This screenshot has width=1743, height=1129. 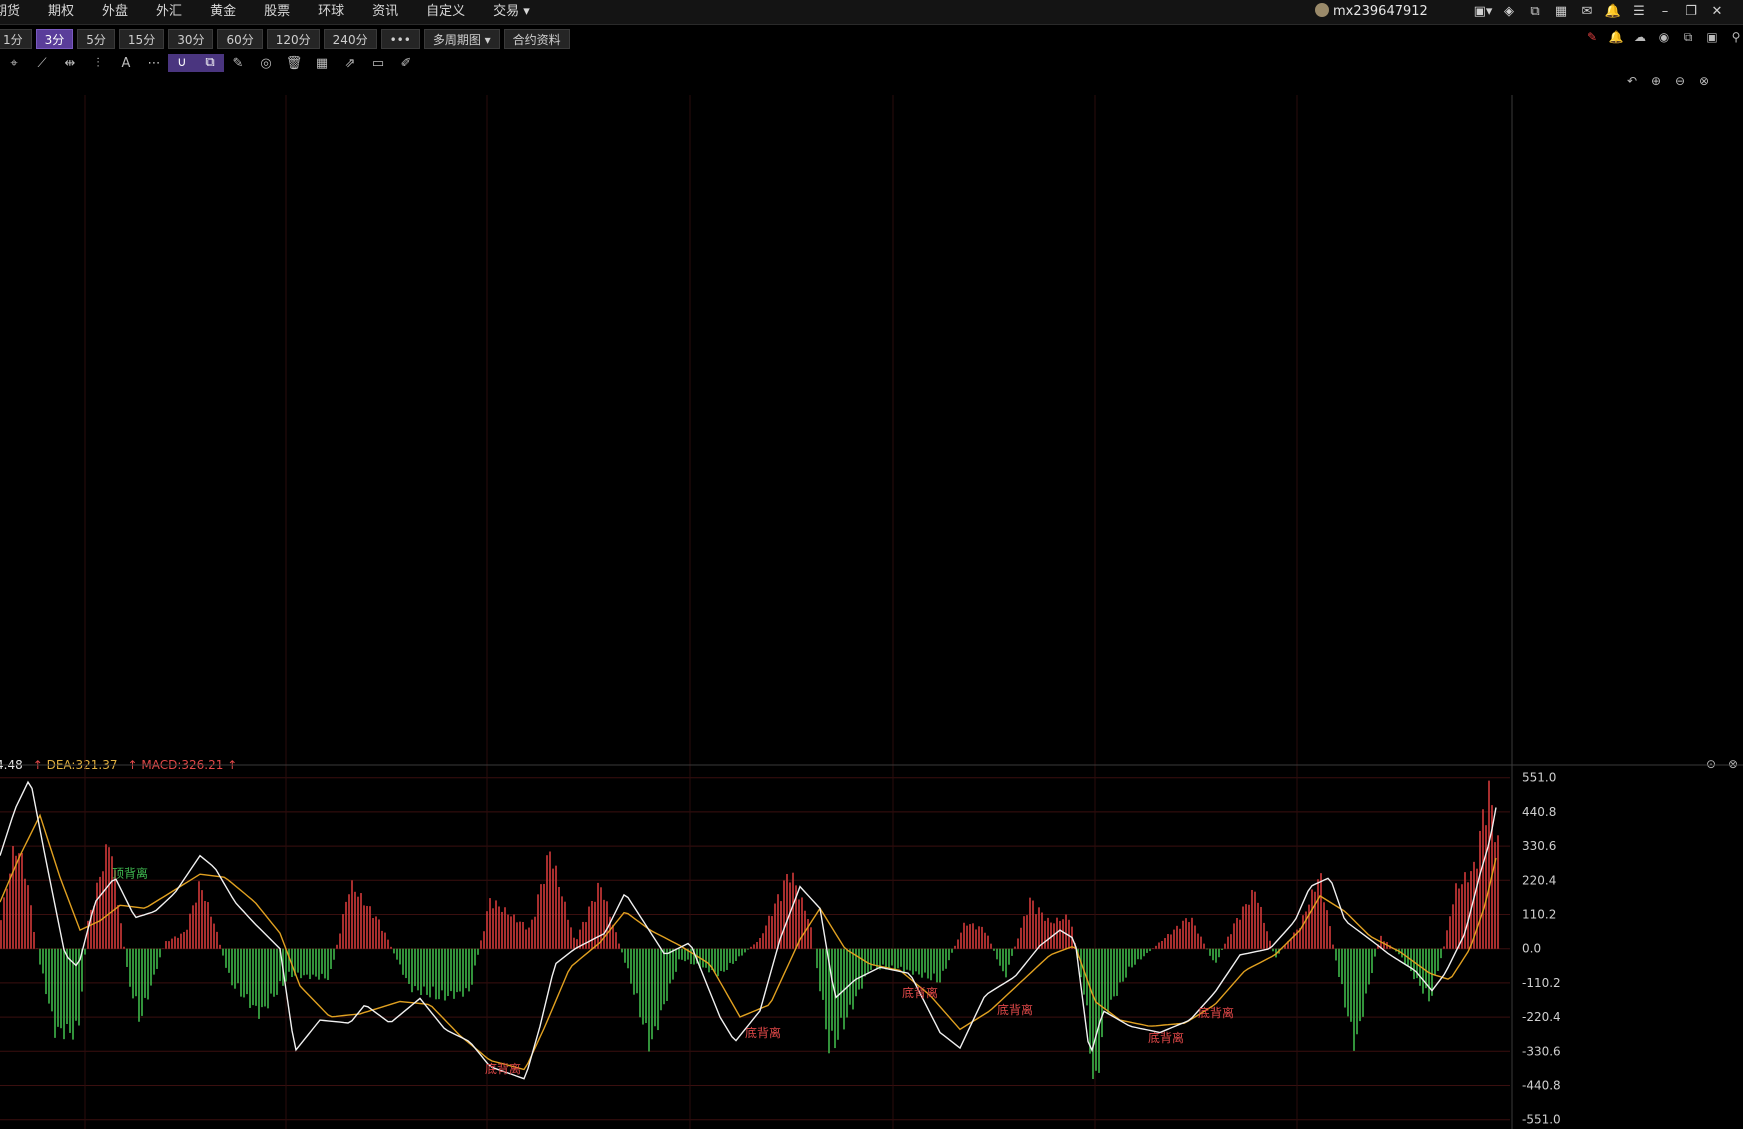 What do you see at coordinates (115, 12) in the screenshot?
I see `menu-foreign-market: 外盘` at bounding box center [115, 12].